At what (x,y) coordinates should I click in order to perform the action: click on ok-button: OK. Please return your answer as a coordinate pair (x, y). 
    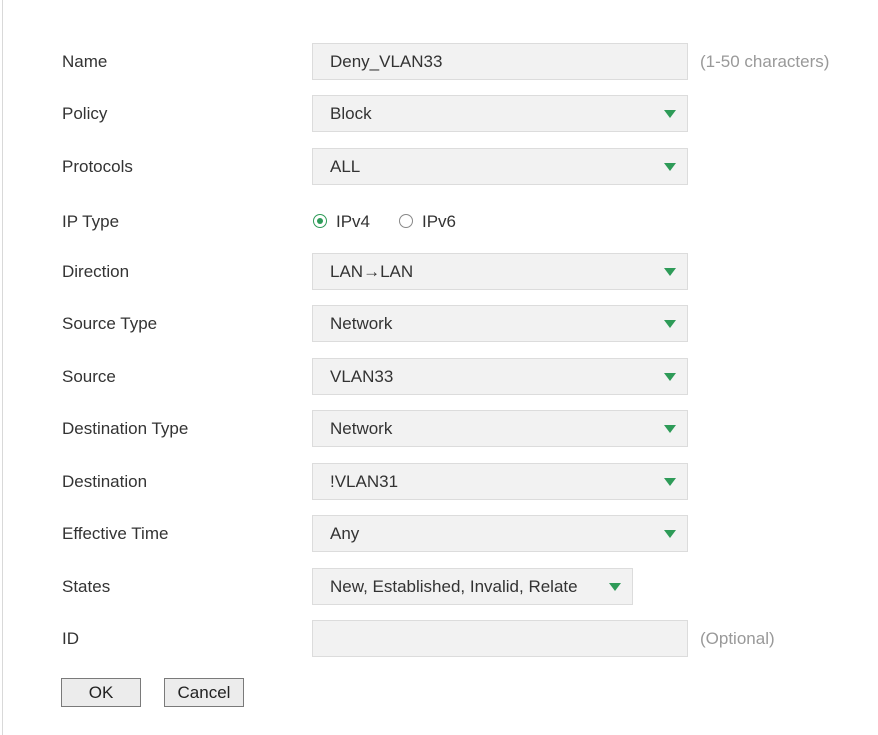
    Looking at the image, I should click on (101, 692).